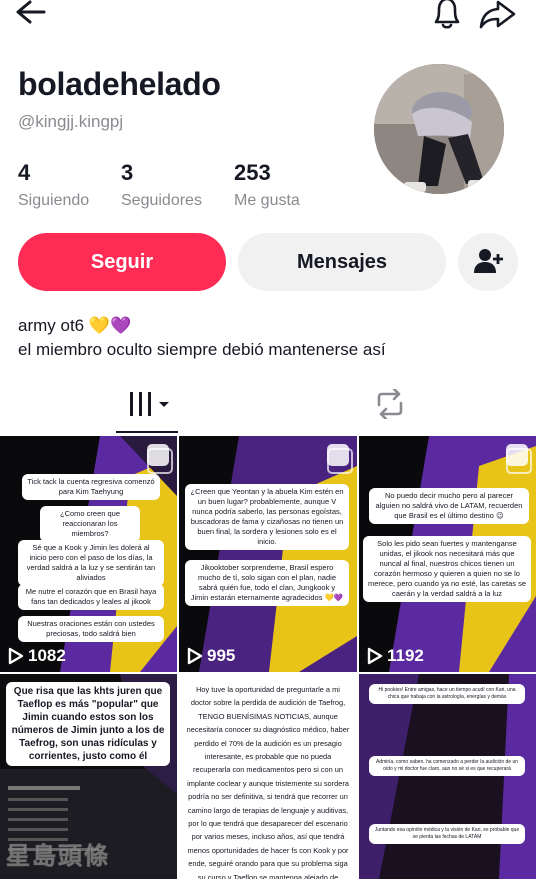  I want to click on view-count-value: 1192, so click(405, 655).